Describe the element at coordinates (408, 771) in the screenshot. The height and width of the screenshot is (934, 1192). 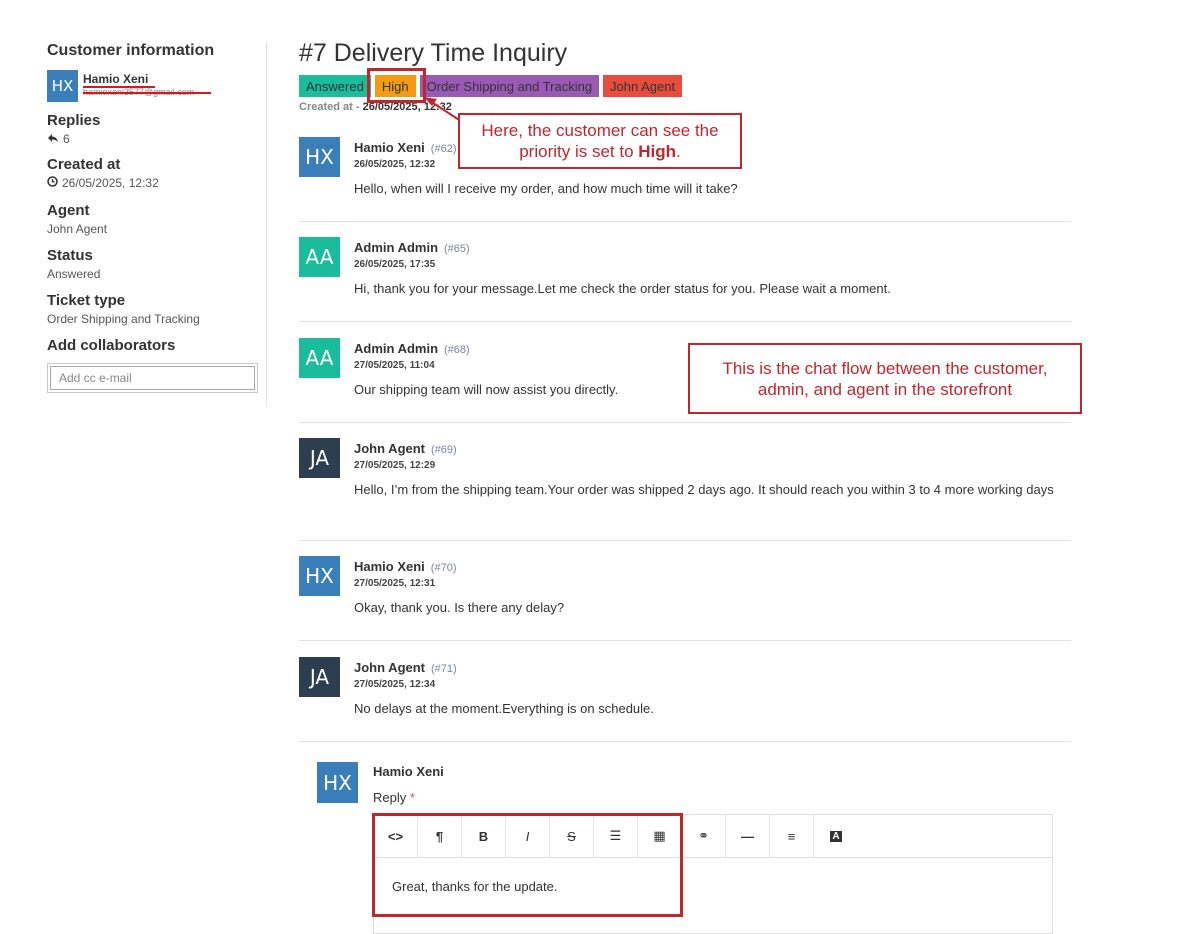
I see `reply-author-name: Hamio Xeni` at that location.